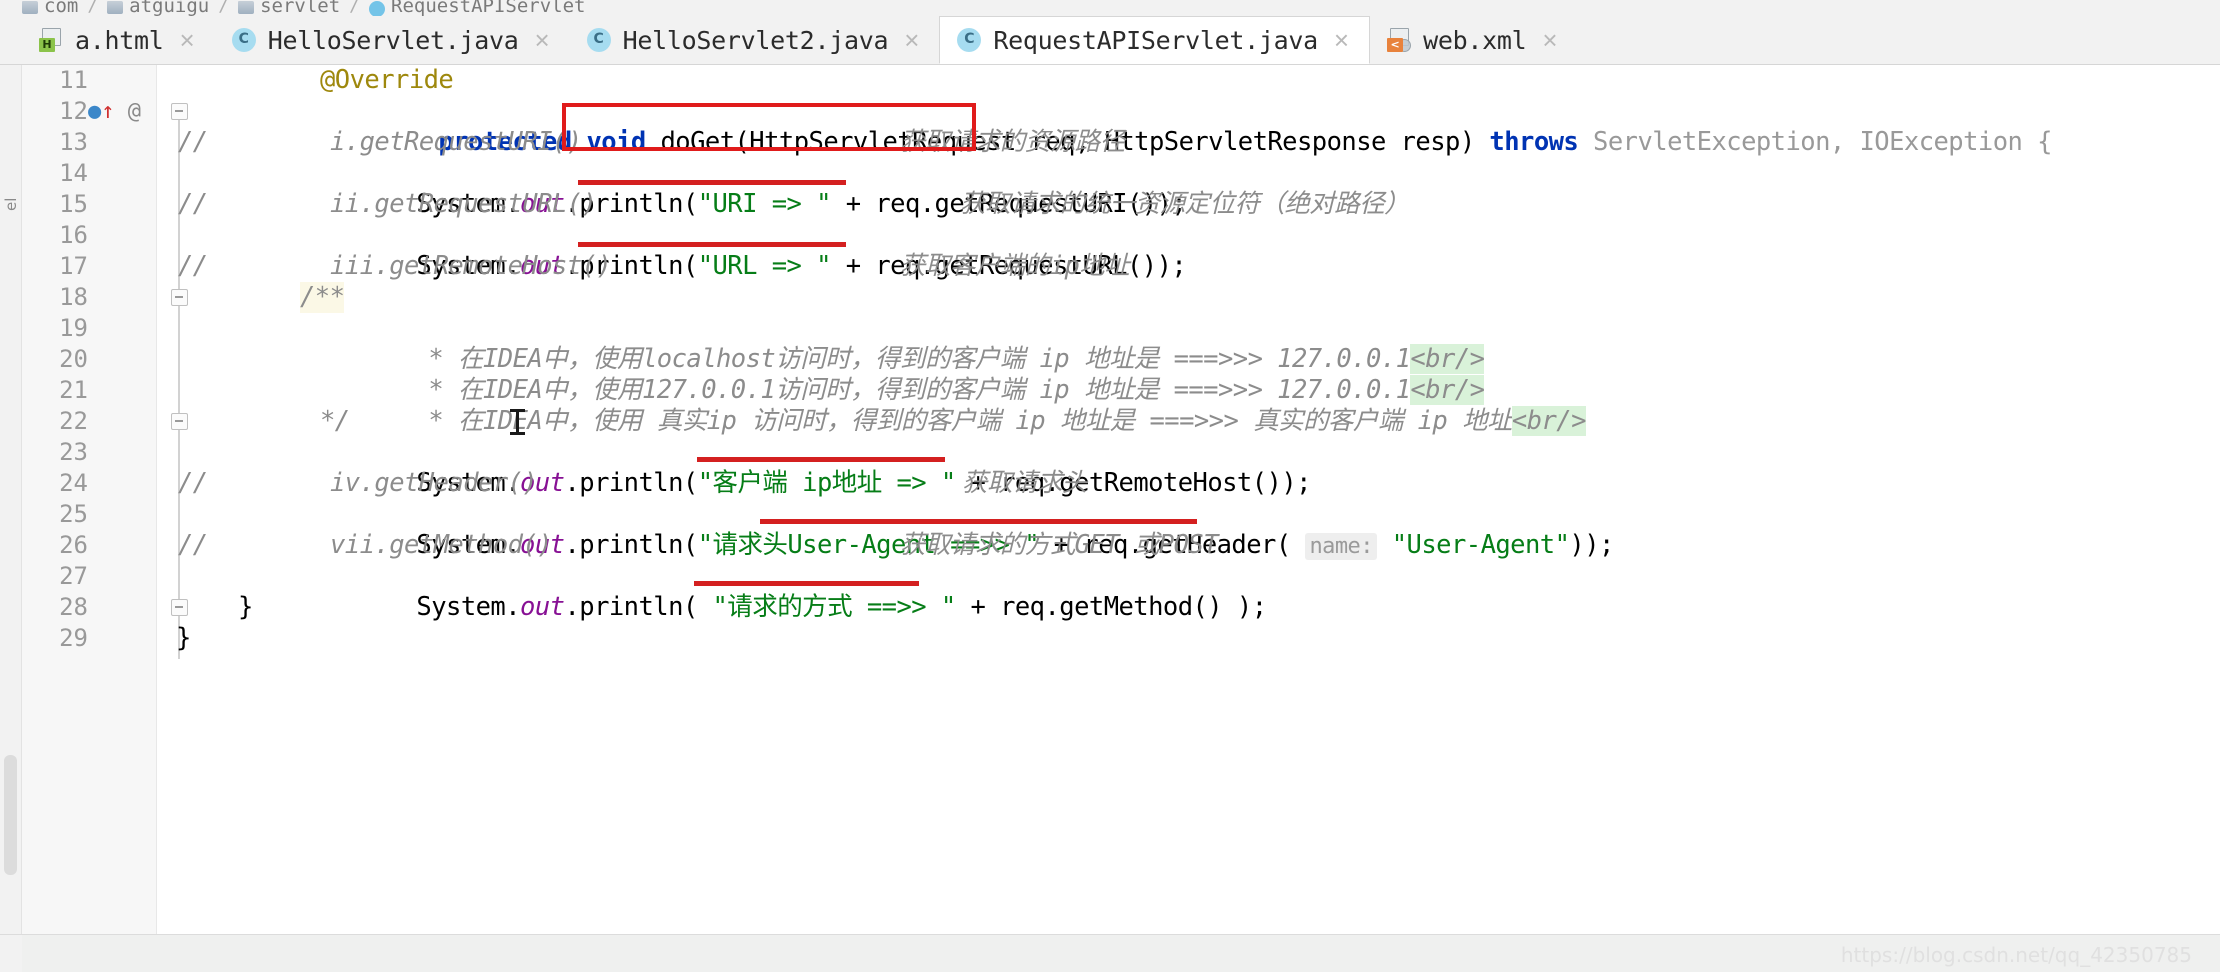 Image resolution: width=2220 pixels, height=972 pixels. I want to click on breadcrumb-item-atguigu: atguigu, so click(158, 8).